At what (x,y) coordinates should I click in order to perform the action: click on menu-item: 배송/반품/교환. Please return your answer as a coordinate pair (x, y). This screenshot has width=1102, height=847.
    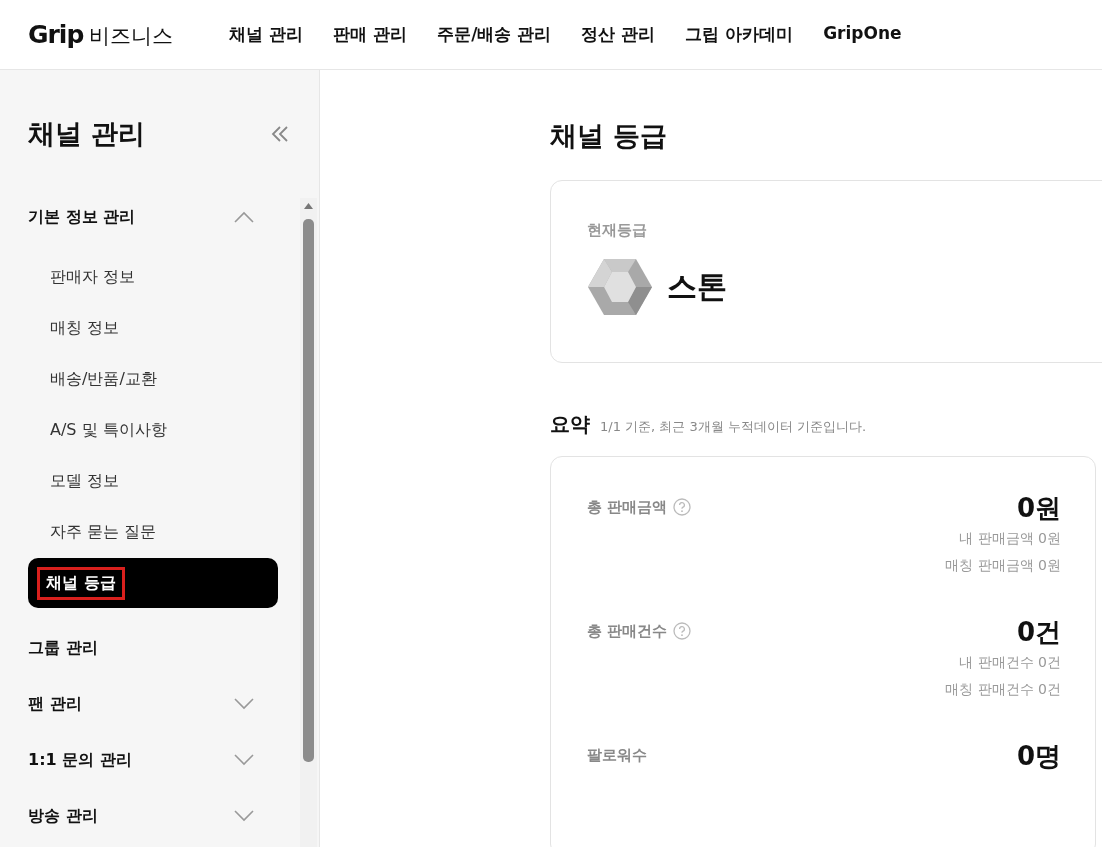
    Looking at the image, I should click on (153, 379).